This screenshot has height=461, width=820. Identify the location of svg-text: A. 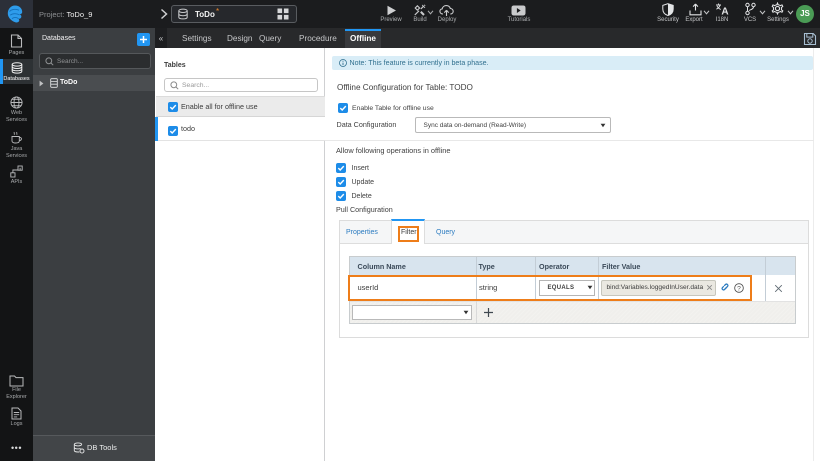
(724, 12).